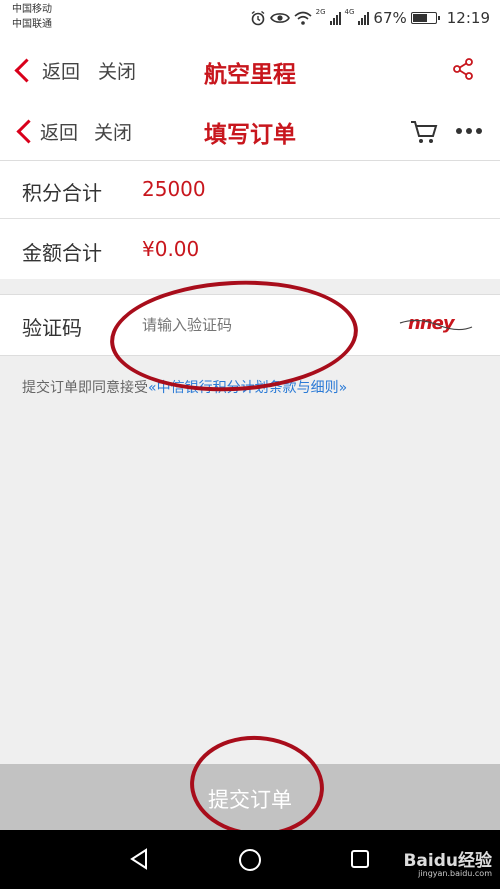 This screenshot has width=500, height=889. I want to click on status-icons: 2G 4G 67% 12:19, so click(370, 18).